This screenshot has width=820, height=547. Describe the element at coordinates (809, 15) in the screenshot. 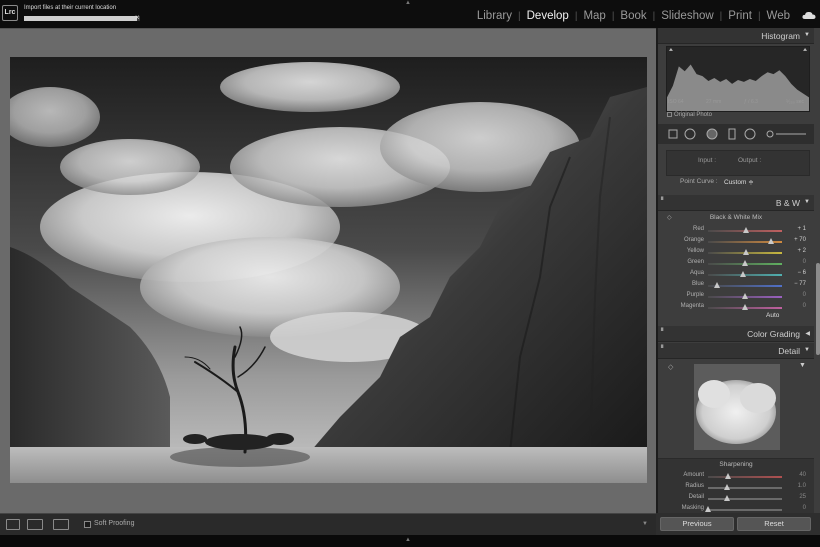

I see `cloud-icon` at that location.